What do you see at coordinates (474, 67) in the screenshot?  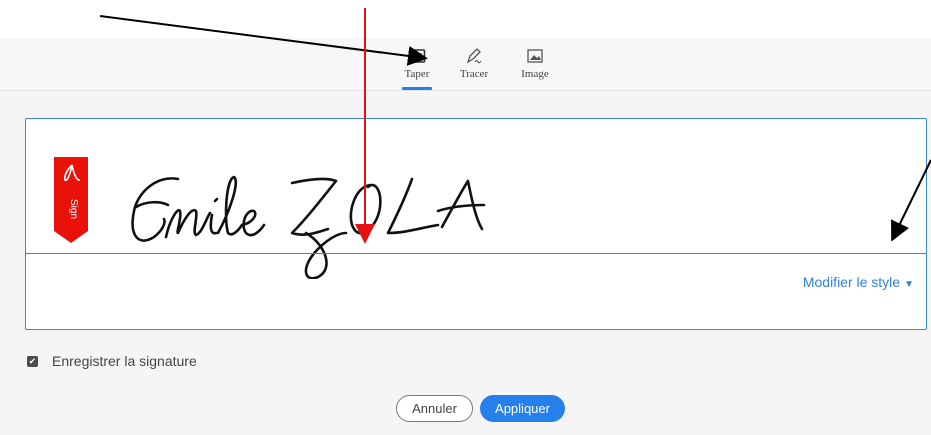 I see `tab-draw: Tracer` at bounding box center [474, 67].